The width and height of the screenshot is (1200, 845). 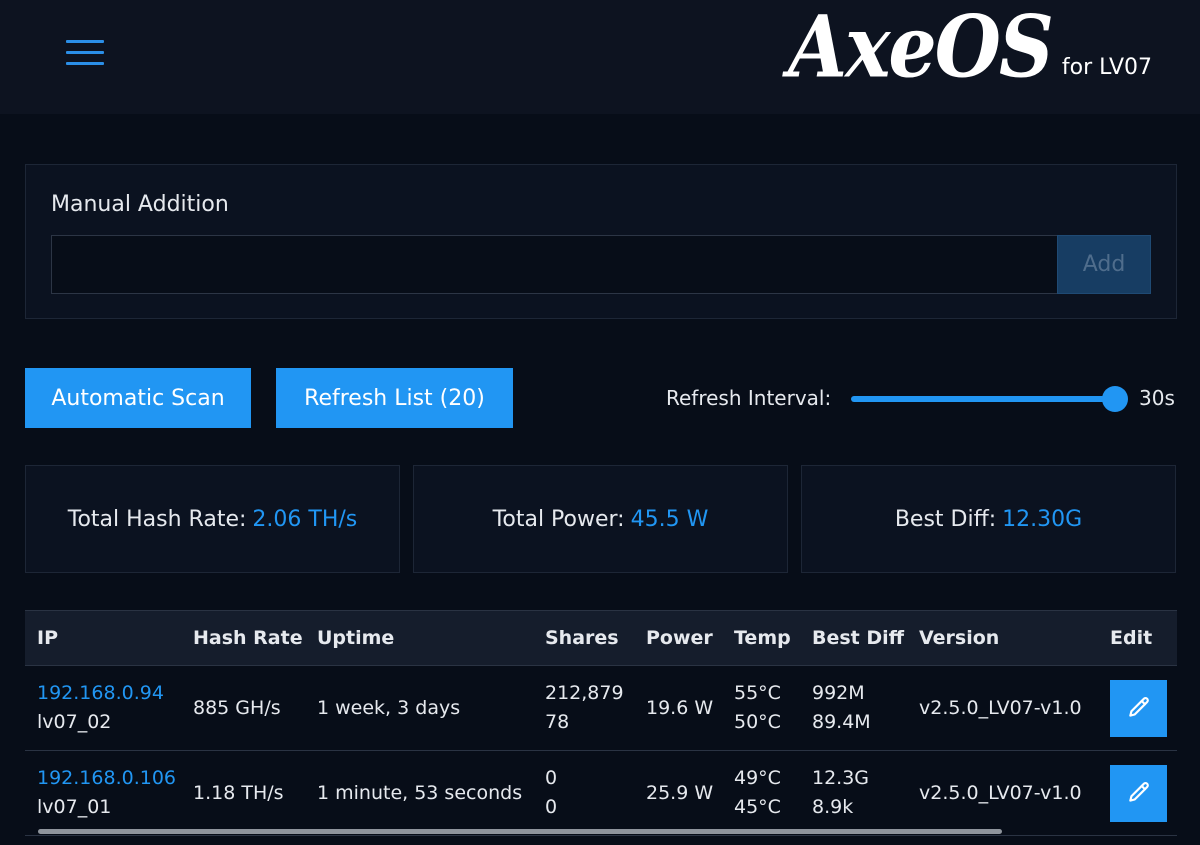 What do you see at coordinates (853, 638) in the screenshot?
I see `column-header-best-diff: Best Diff` at bounding box center [853, 638].